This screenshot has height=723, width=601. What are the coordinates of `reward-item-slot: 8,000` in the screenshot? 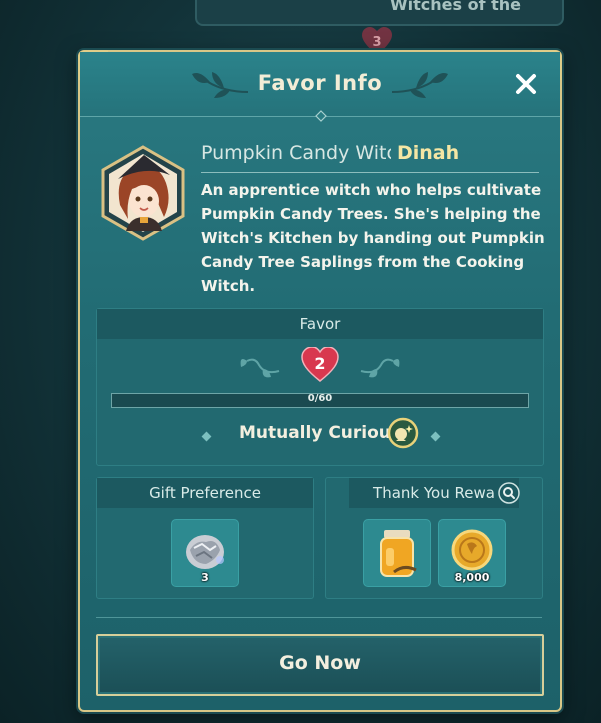 It's located at (472, 553).